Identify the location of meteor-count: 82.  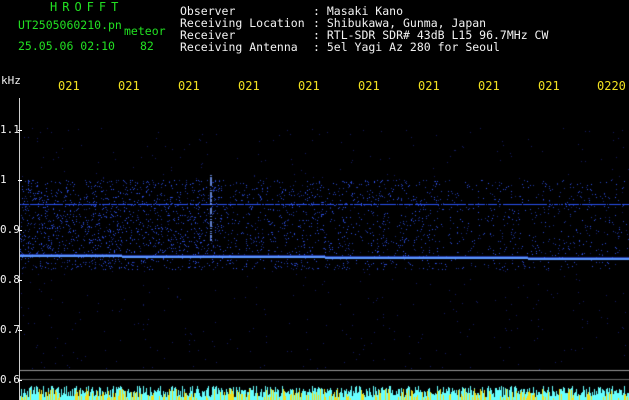
(147, 46).